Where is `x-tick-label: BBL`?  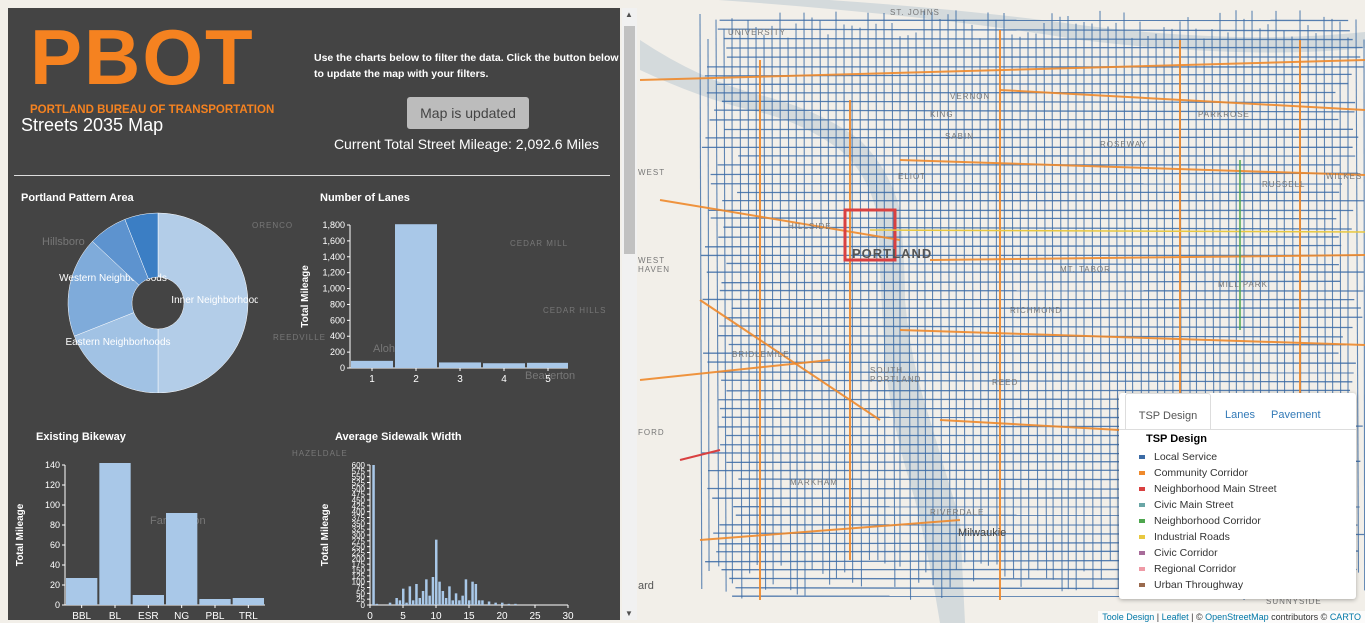
x-tick-label: BBL is located at coordinates (81, 616).